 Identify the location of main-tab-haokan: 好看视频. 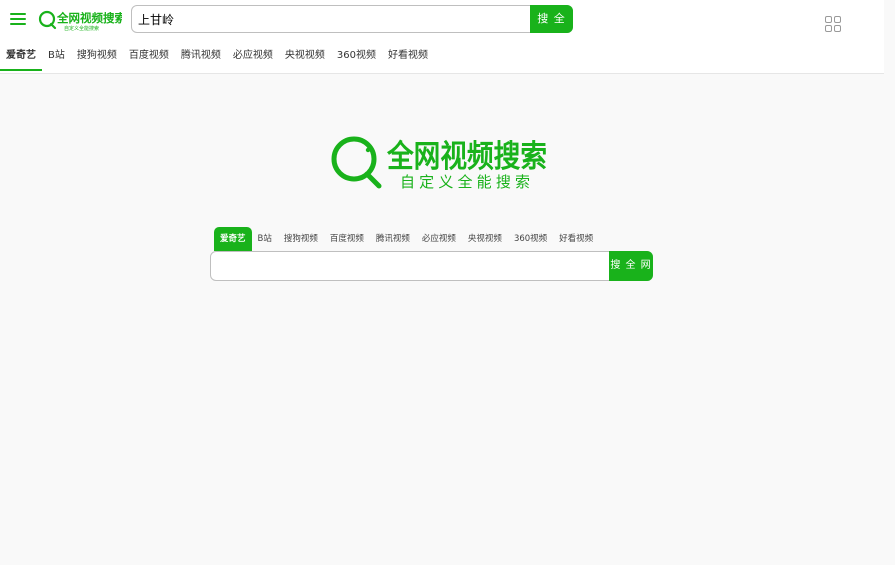
(576, 239).